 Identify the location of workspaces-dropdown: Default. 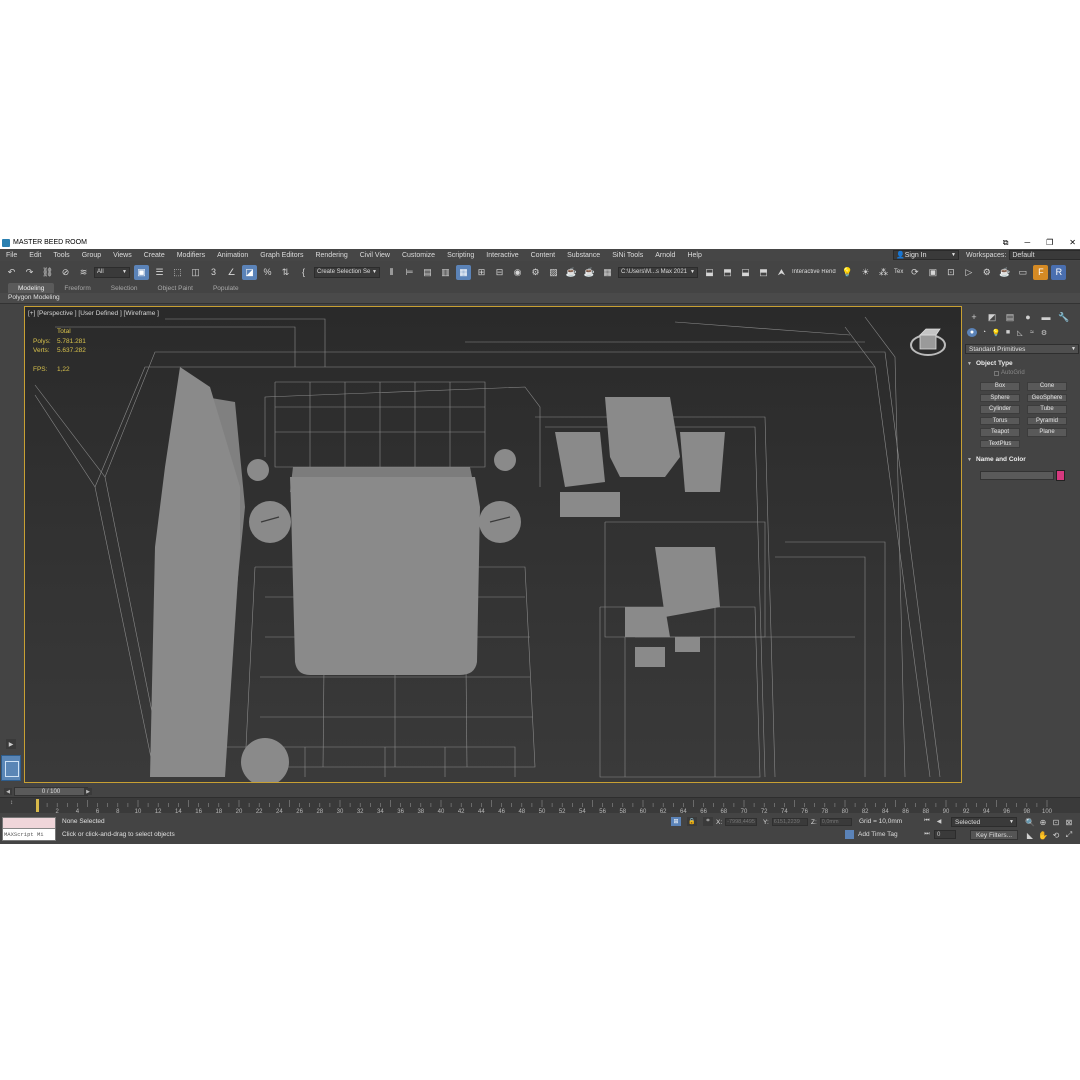
(1044, 255).